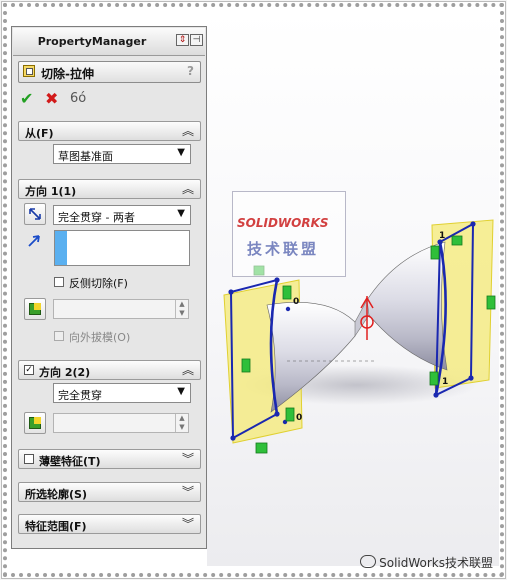 This screenshot has width=507, height=580. Describe the element at coordinates (85, 156) in the screenshot. I see `from-value: 草图基准面` at that location.